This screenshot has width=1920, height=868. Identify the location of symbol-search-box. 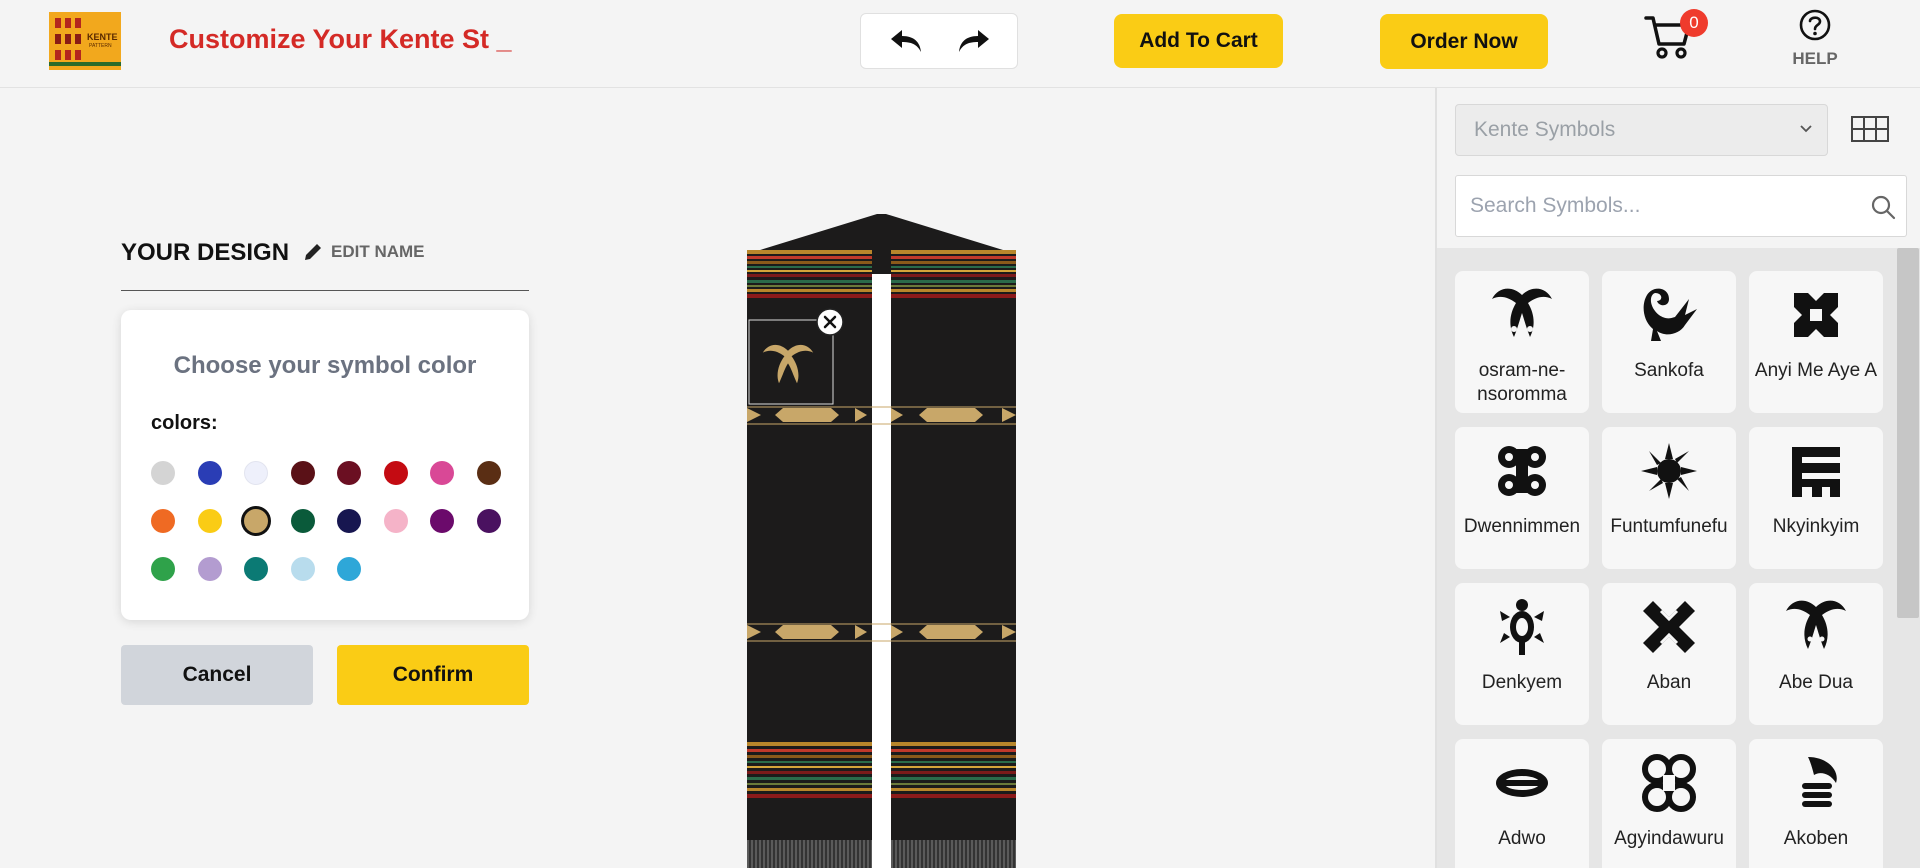
(1681, 206).